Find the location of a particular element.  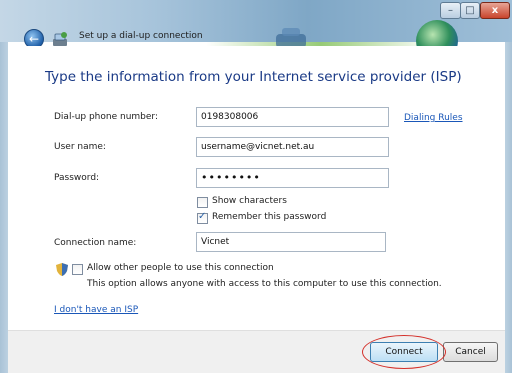

remember-password-checkbox: ✓ is located at coordinates (202, 217).